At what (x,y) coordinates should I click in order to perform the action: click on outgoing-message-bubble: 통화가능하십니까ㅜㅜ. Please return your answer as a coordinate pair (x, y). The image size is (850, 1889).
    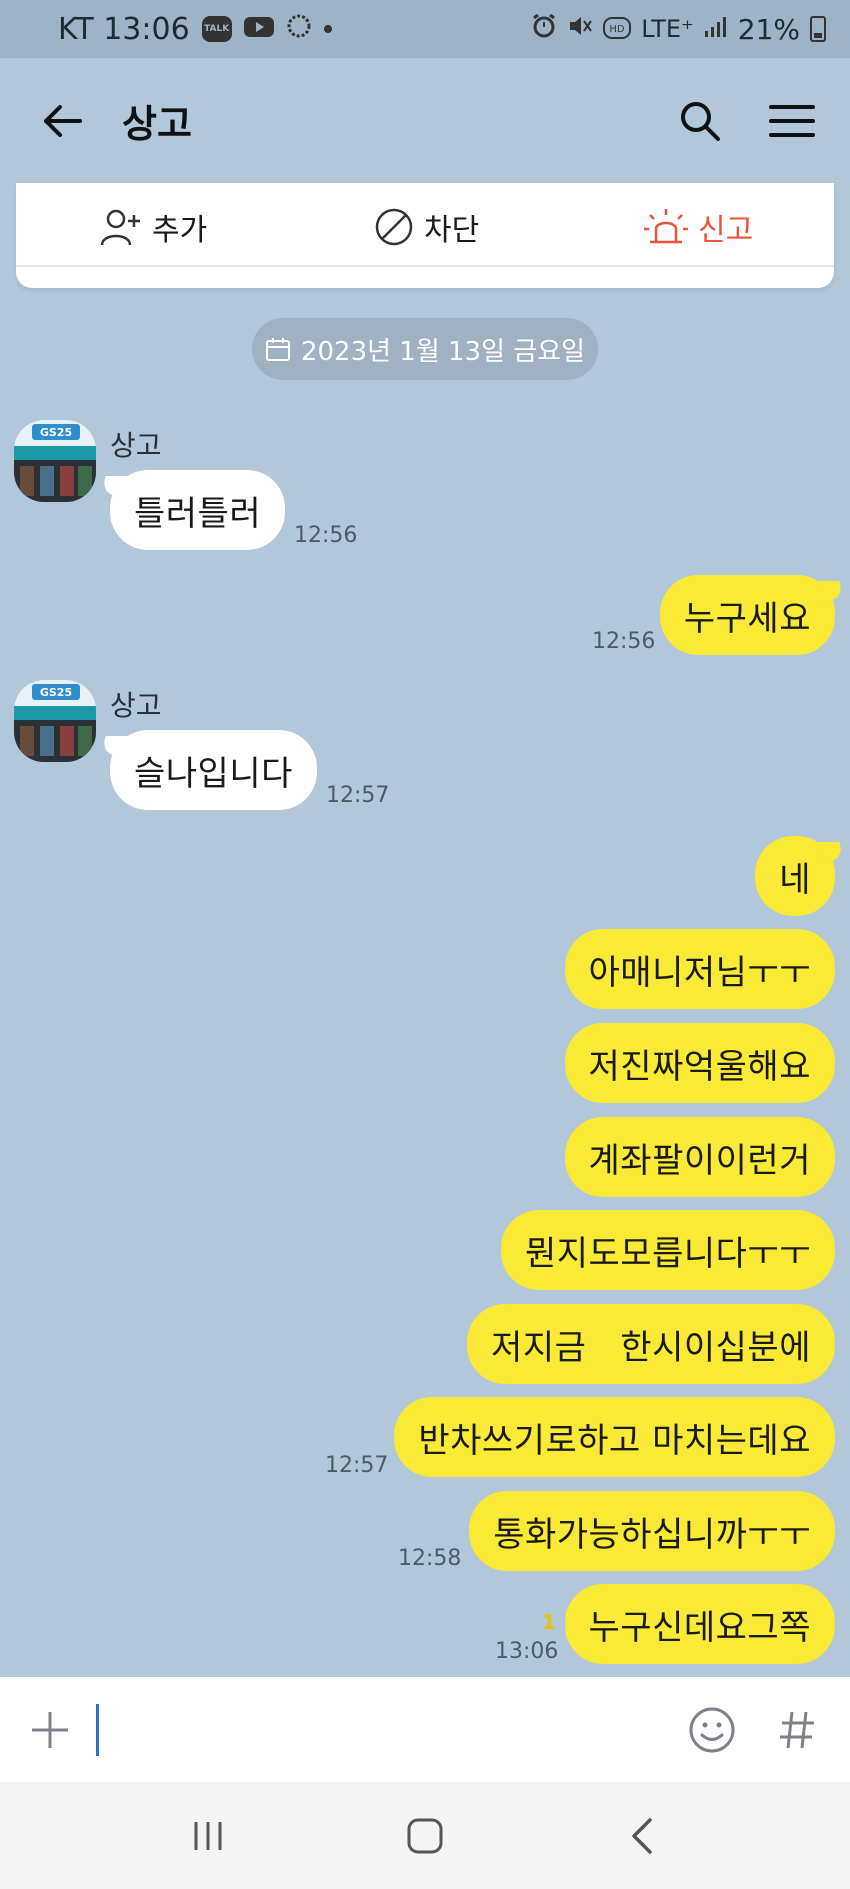
    Looking at the image, I should click on (652, 1531).